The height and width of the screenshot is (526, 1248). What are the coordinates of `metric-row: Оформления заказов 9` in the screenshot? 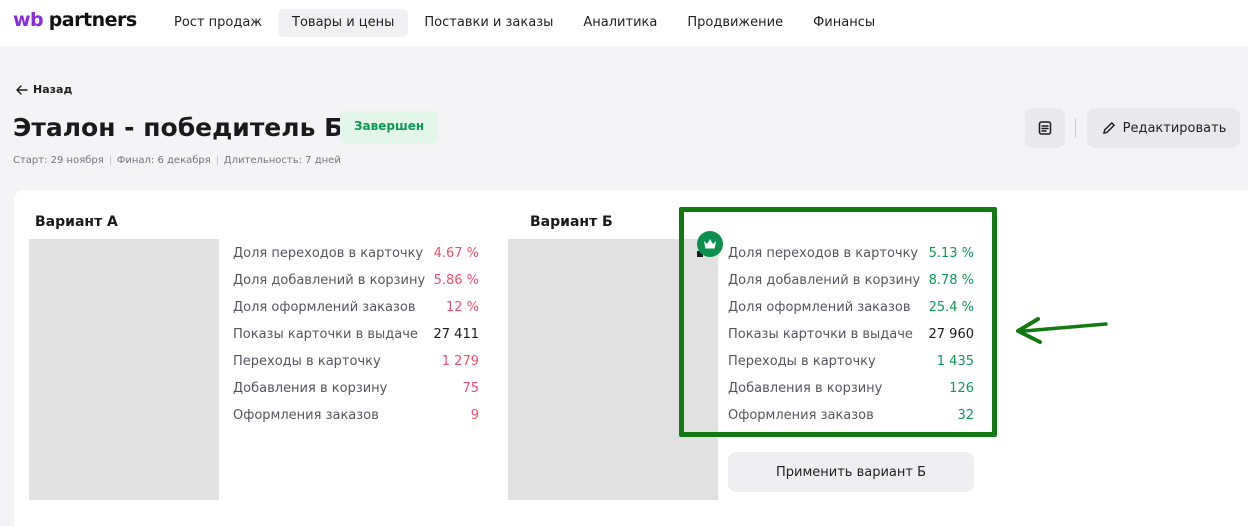 It's located at (356, 415).